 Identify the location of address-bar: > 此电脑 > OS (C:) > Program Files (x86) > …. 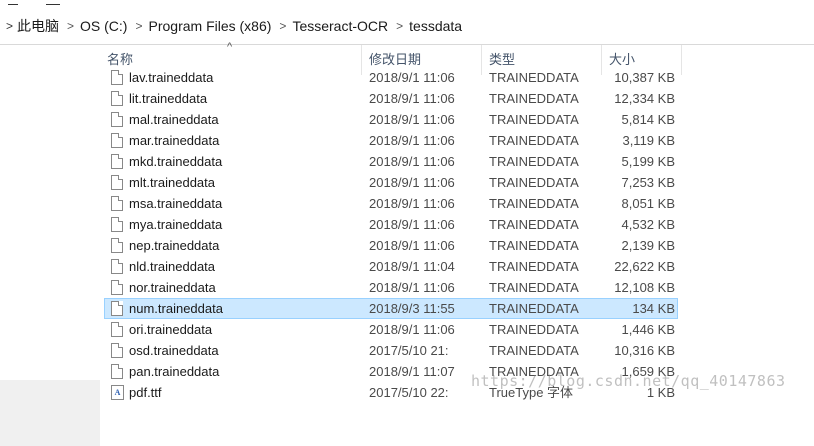
(407, 26).